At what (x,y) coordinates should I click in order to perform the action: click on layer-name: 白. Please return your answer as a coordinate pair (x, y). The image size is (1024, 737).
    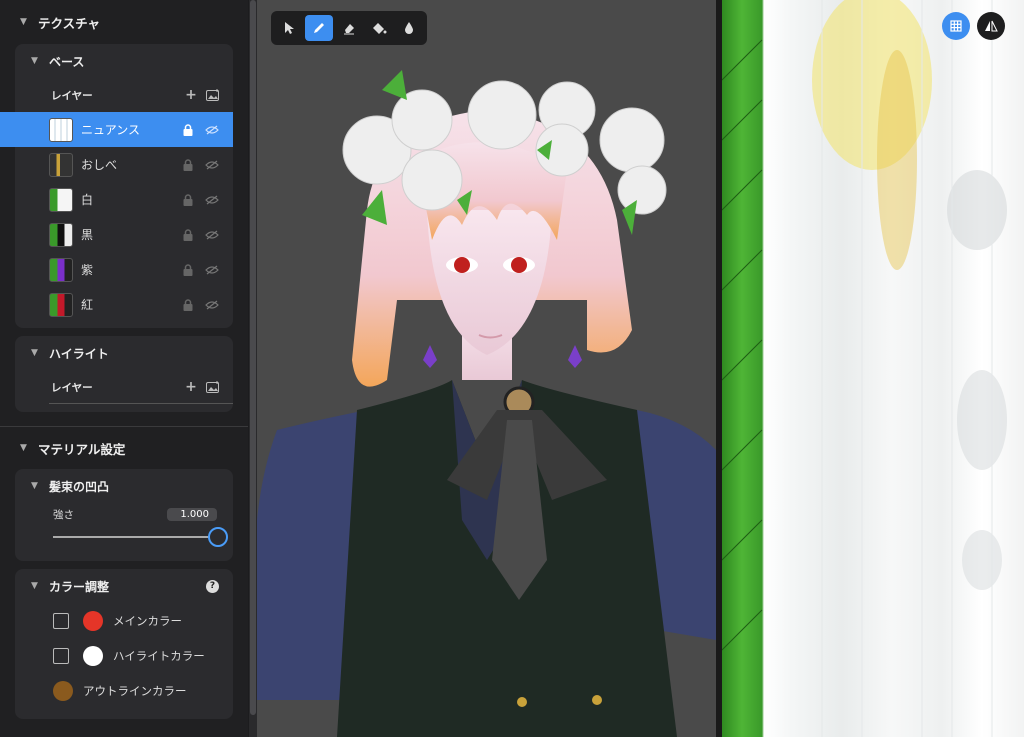
    Looking at the image, I should click on (87, 200).